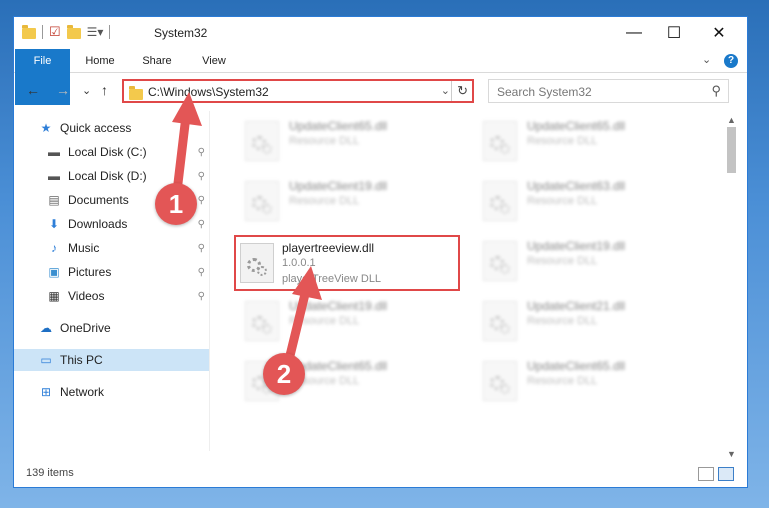 Image resolution: width=769 pixels, height=508 pixels. What do you see at coordinates (54, 248) in the screenshot?
I see `music-icon: ♪` at bounding box center [54, 248].